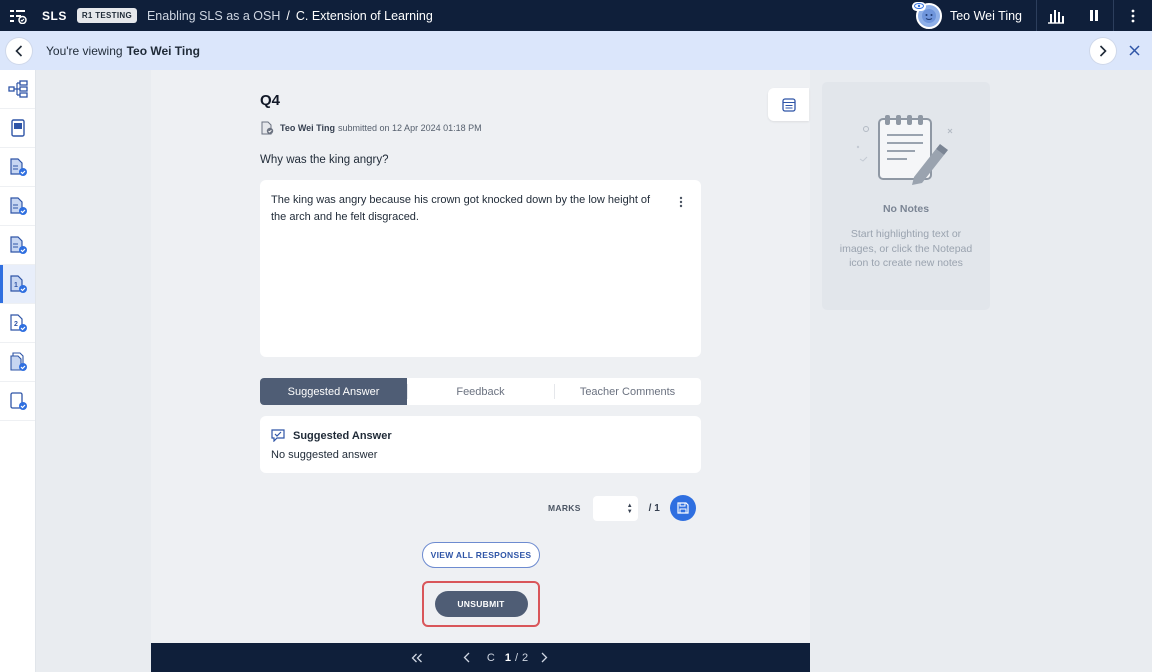 This screenshot has height=672, width=1152. I want to click on documents-check-icon, so click(18, 361).